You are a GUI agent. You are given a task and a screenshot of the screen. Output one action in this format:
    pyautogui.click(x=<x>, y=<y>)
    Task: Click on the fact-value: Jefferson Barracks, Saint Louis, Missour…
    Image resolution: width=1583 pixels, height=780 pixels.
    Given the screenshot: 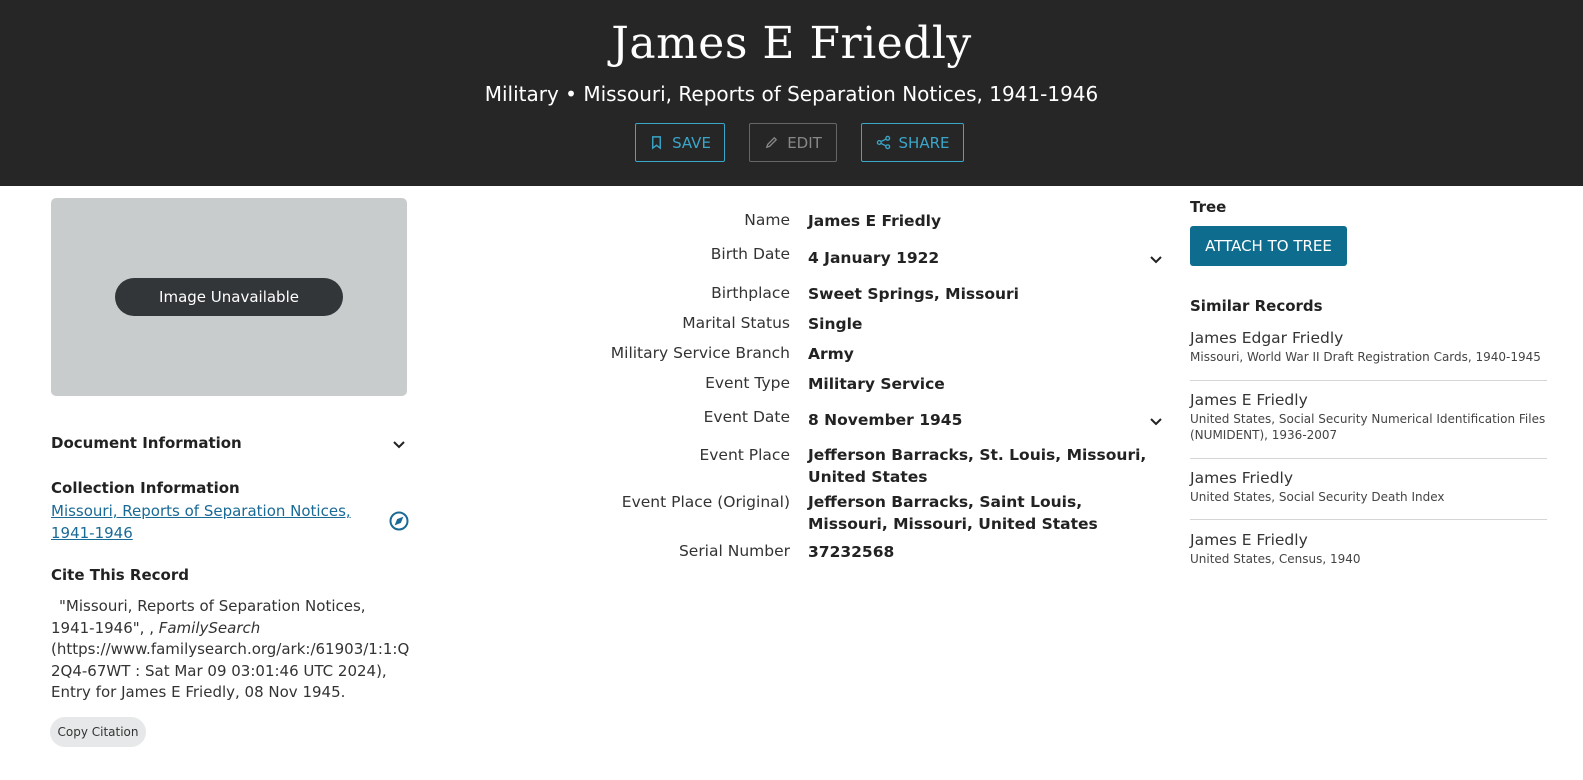 What is the action you would take?
    pyautogui.click(x=953, y=513)
    